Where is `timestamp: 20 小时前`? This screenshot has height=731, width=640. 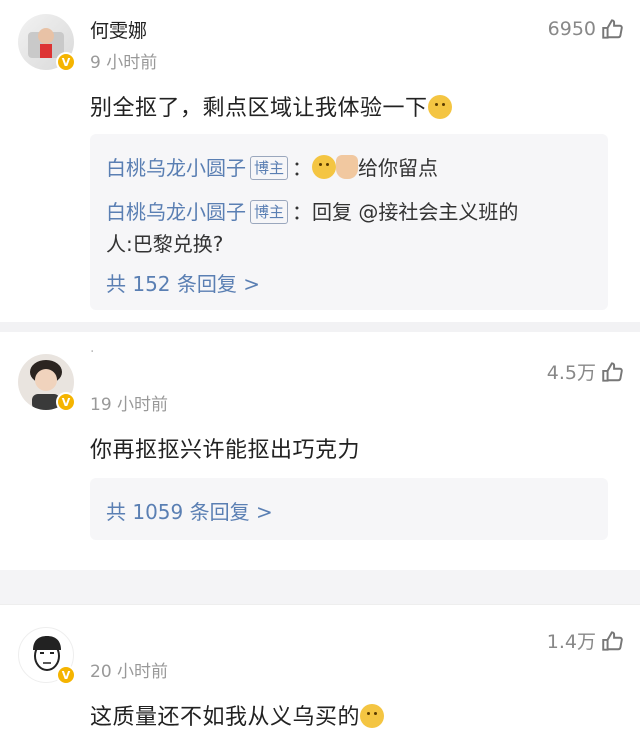 timestamp: 20 小时前 is located at coordinates (129, 672).